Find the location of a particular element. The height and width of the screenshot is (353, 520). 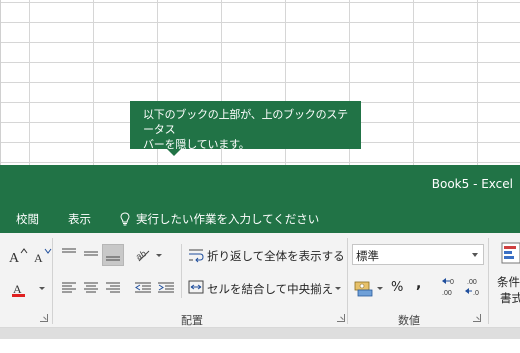

align-center-icon is located at coordinates (91, 289).